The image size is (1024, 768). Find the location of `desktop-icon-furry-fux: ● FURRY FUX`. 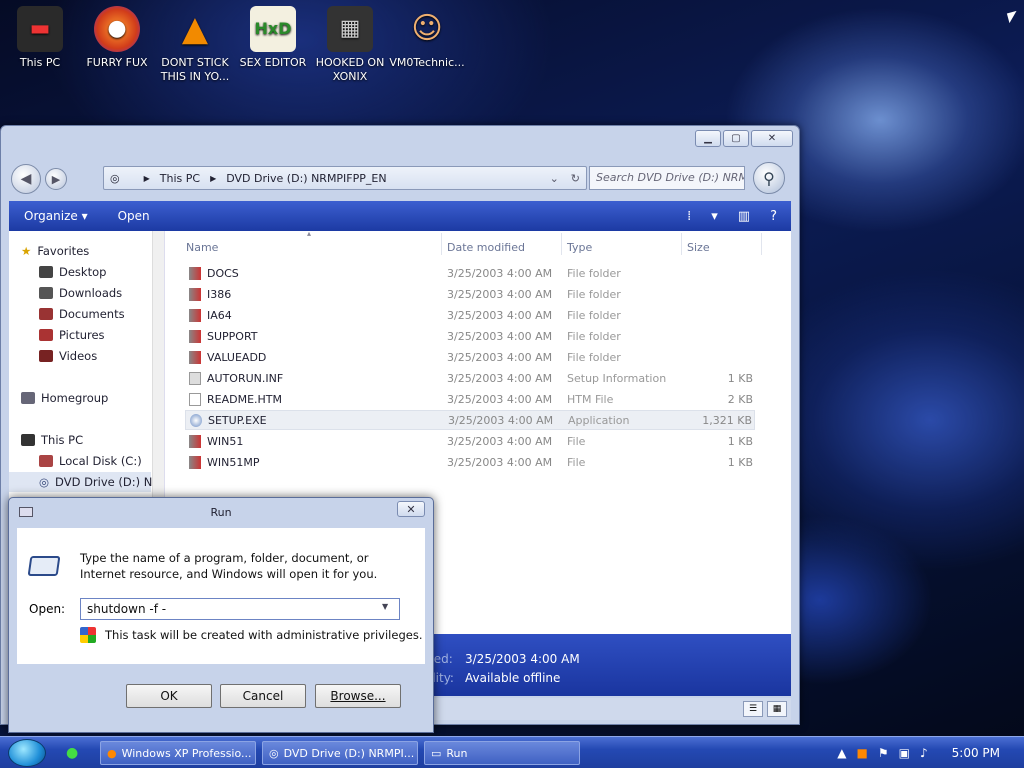

desktop-icon-furry-fux: ● FURRY FUX is located at coordinates (117, 38).